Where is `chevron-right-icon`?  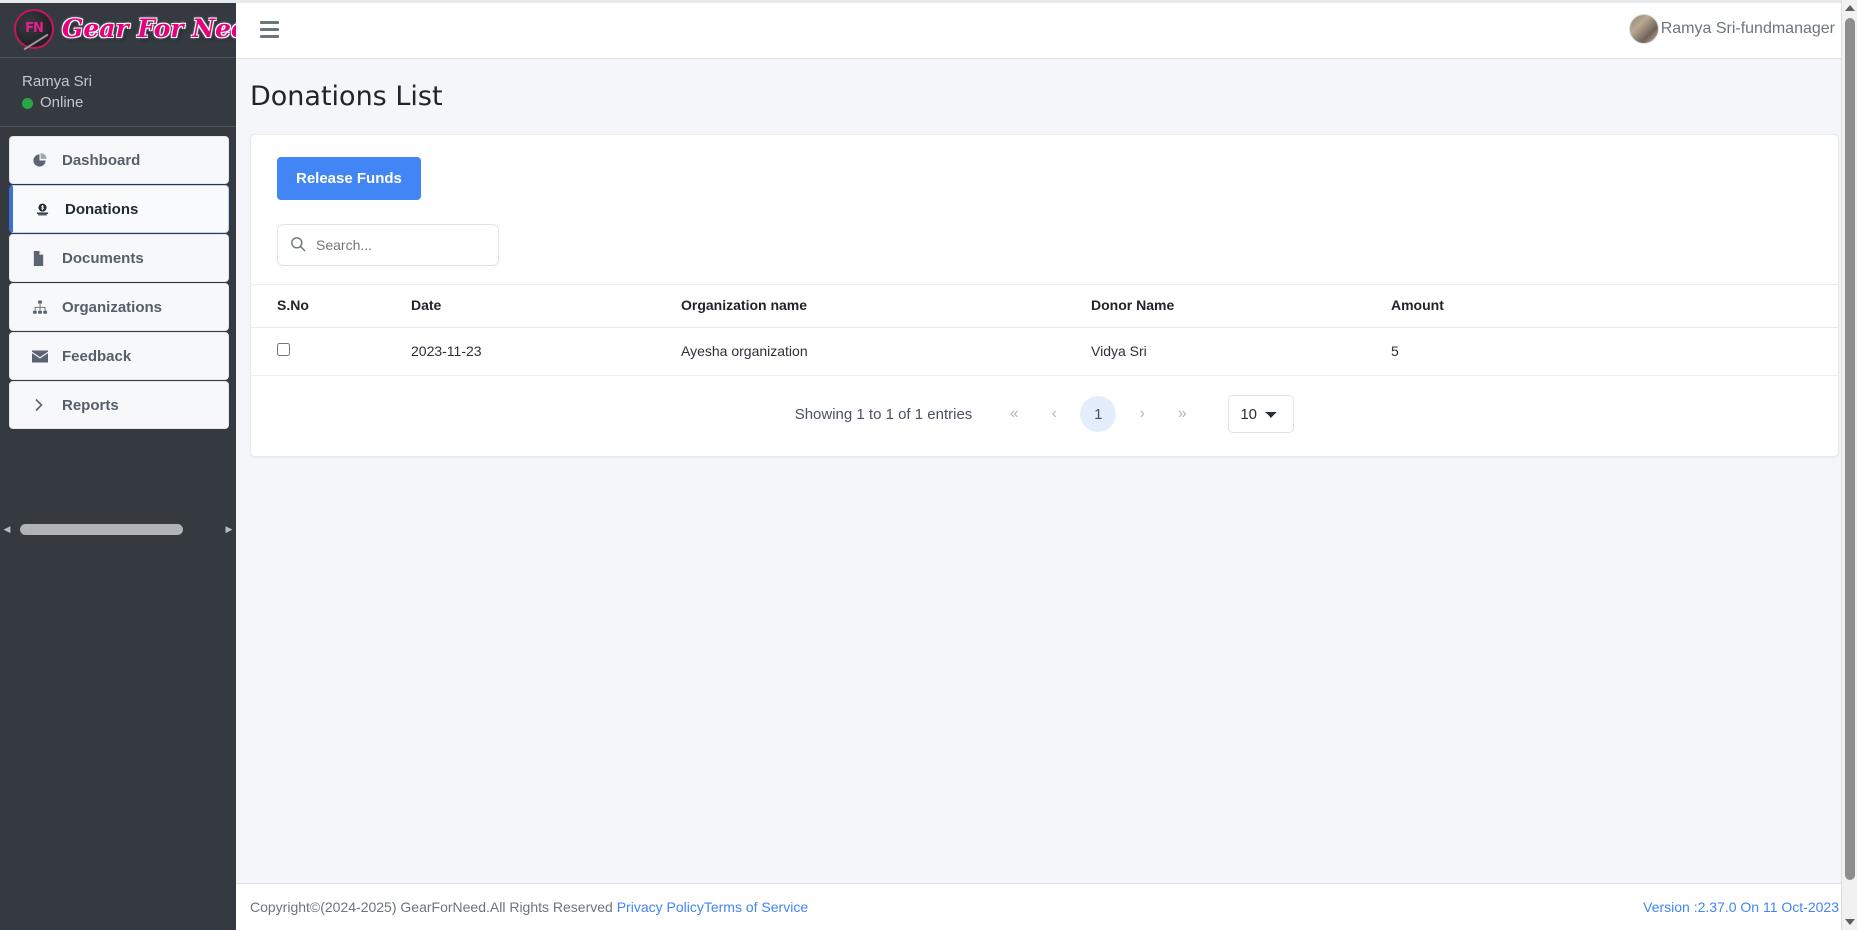 chevron-right-icon is located at coordinates (43, 405).